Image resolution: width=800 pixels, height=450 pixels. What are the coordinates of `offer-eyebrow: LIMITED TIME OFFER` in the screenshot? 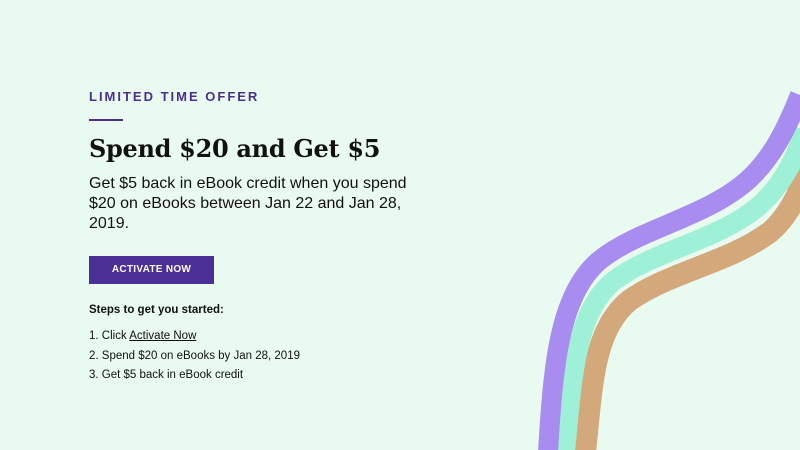 It's located at (174, 96).